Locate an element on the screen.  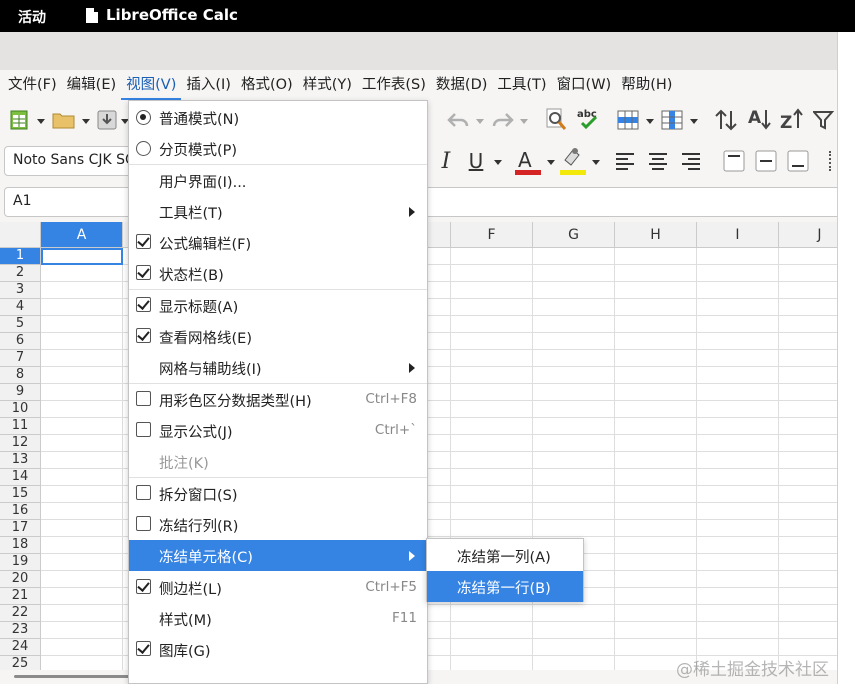
menu-9: 窗口(W) is located at coordinates (584, 85).